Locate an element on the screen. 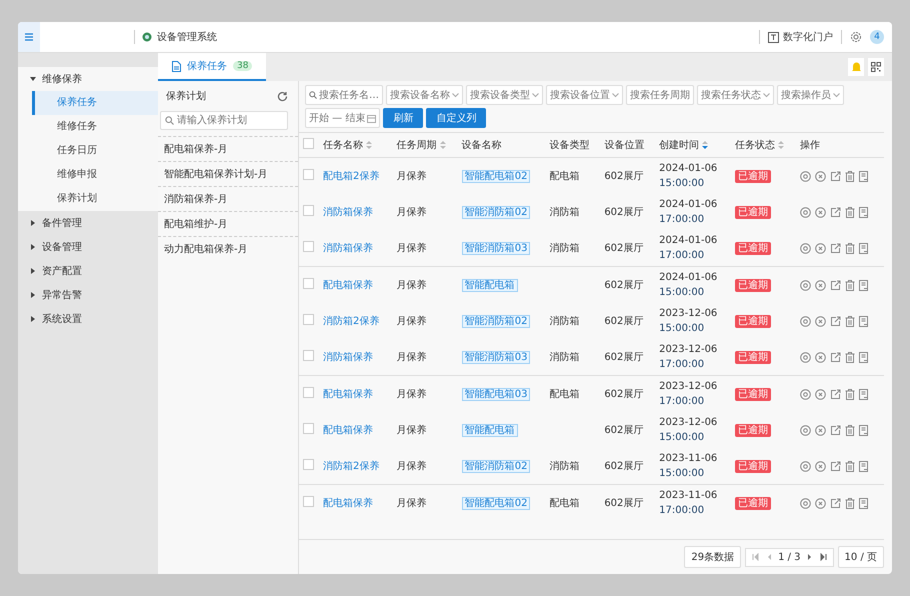 The image size is (910, 596). sidebar-group: 备件管理 is located at coordinates (88, 223).